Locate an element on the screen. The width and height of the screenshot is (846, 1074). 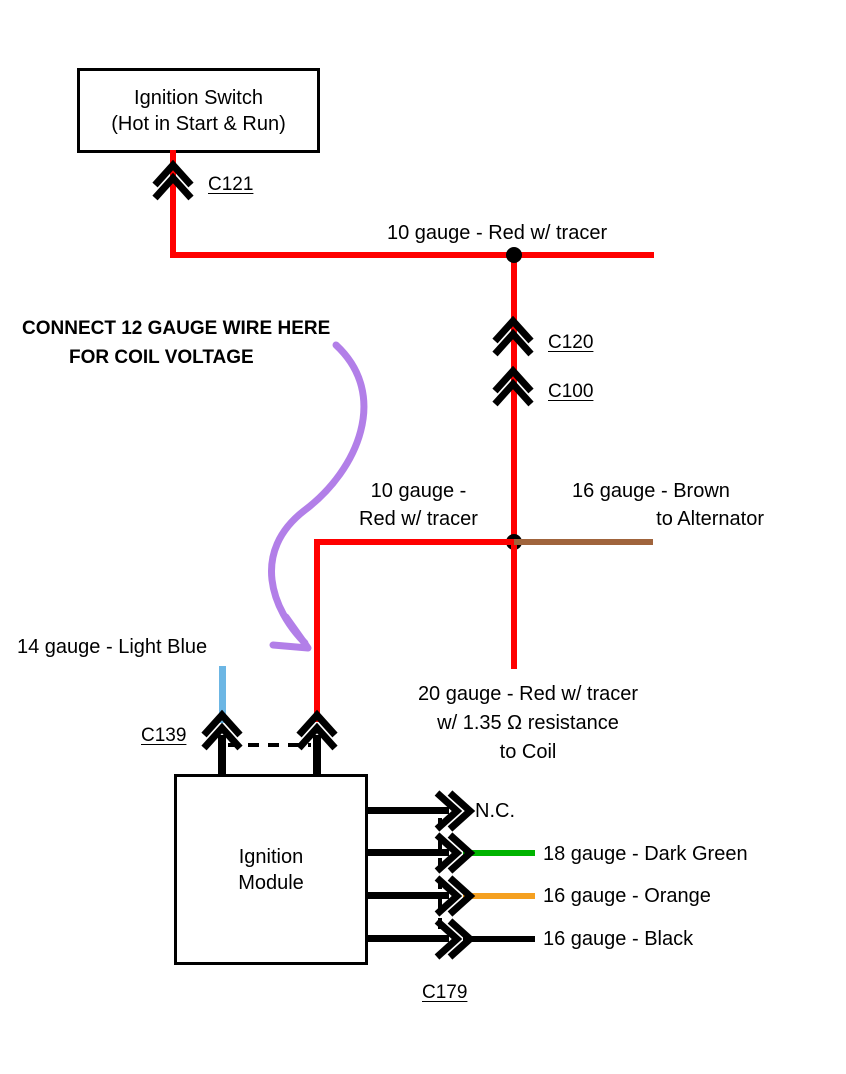
label-top-bus-wire: 10 gauge - Red w/ tracer is located at coordinates (497, 233).